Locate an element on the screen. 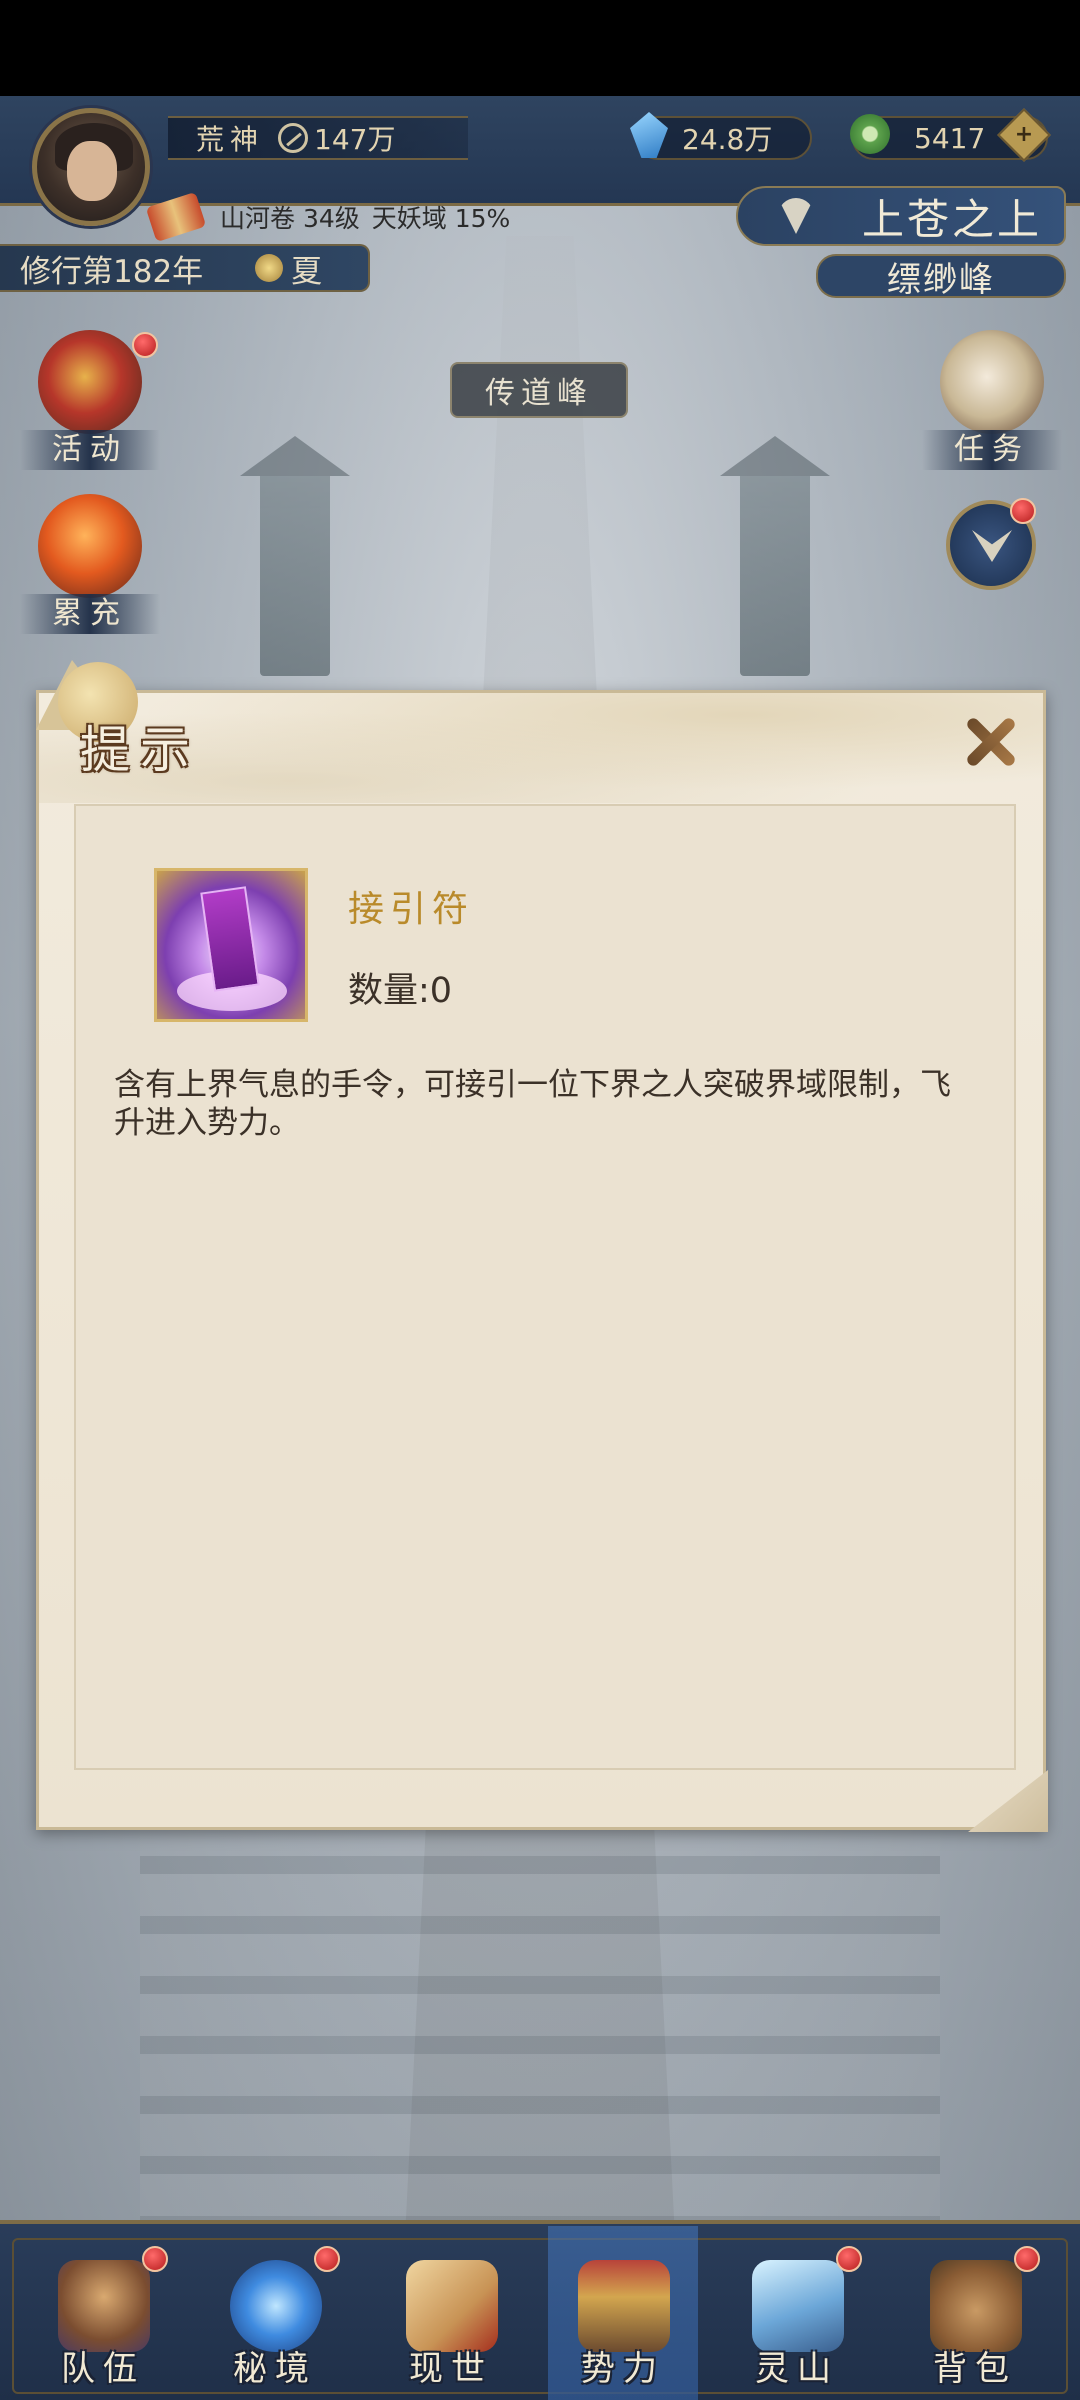  activity-button: 活动 is located at coordinates (90, 400).